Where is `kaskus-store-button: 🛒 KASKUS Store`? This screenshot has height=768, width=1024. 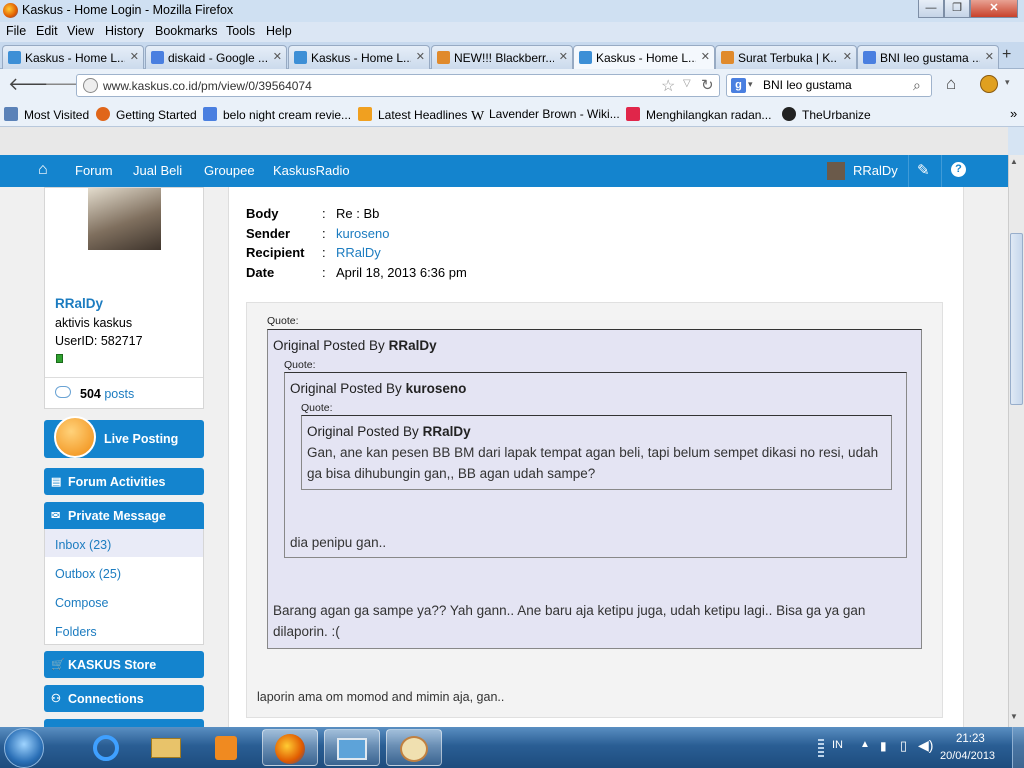
kaskus-store-button: 🛒 KASKUS Store is located at coordinates (124, 664).